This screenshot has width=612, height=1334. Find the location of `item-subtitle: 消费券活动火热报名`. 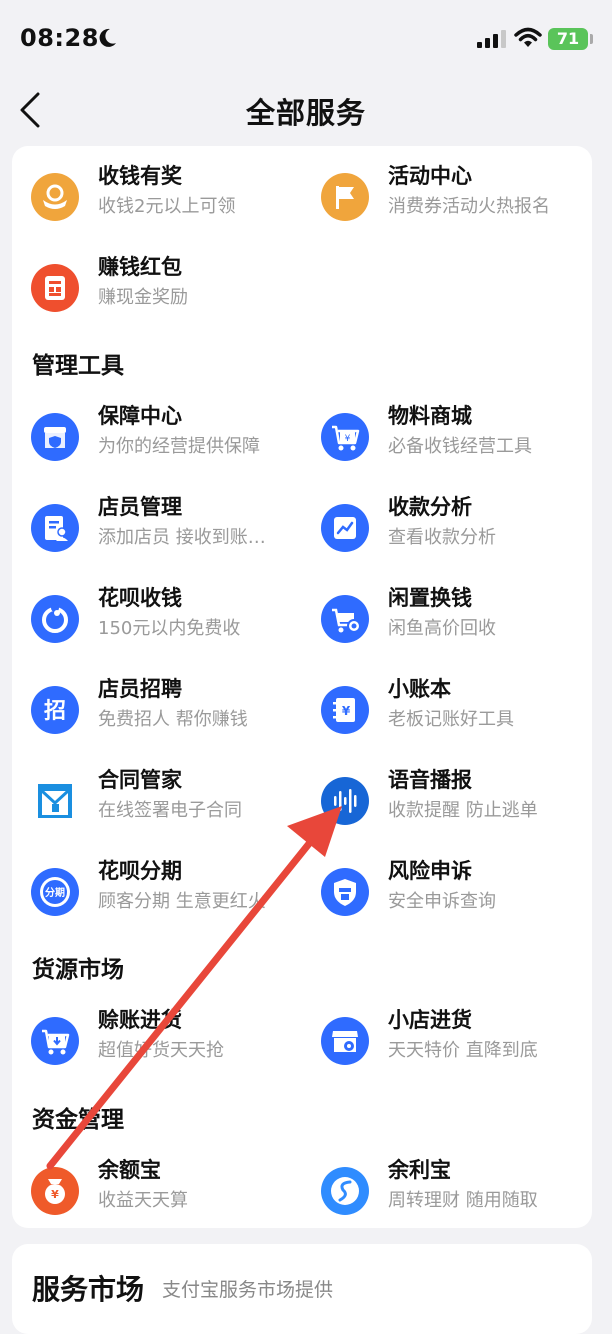

item-subtitle: 消费券活动火热报名 is located at coordinates (469, 206).